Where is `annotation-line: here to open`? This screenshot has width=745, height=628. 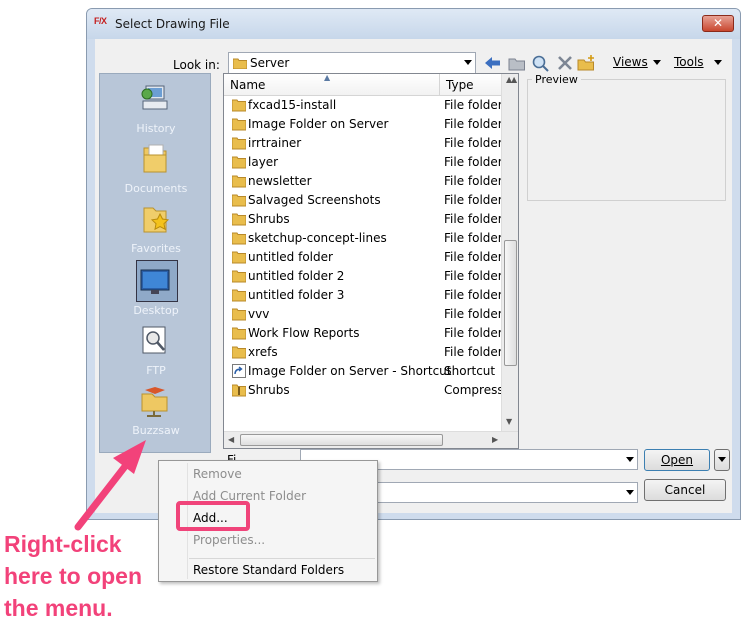 annotation-line: here to open is located at coordinates (73, 576).